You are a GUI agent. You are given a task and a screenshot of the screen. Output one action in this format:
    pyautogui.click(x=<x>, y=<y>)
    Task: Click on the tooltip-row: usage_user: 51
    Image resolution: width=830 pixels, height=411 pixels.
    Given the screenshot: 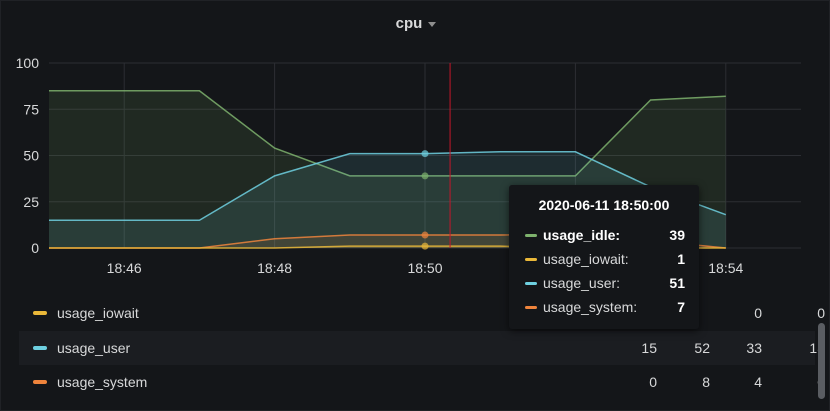 What is the action you would take?
    pyautogui.click(x=604, y=283)
    